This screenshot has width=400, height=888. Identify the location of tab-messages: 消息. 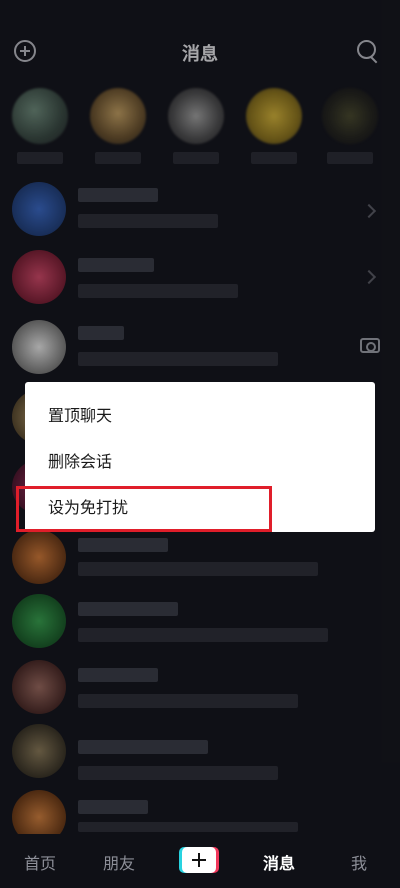
(279, 862).